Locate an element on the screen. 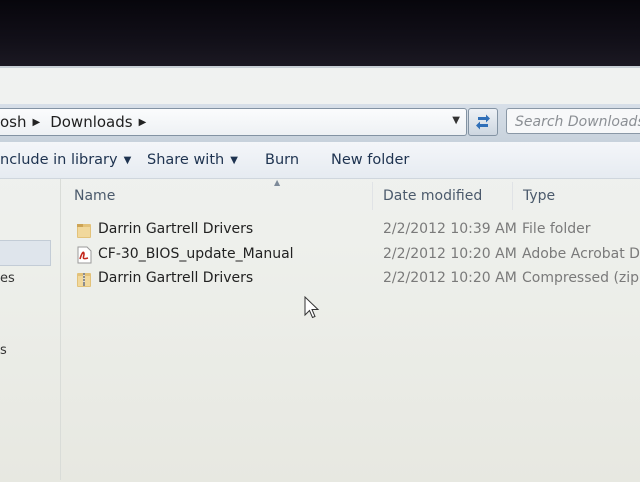 This screenshot has height=482, width=640. share-with-button: Share with ▼ is located at coordinates (192, 160).